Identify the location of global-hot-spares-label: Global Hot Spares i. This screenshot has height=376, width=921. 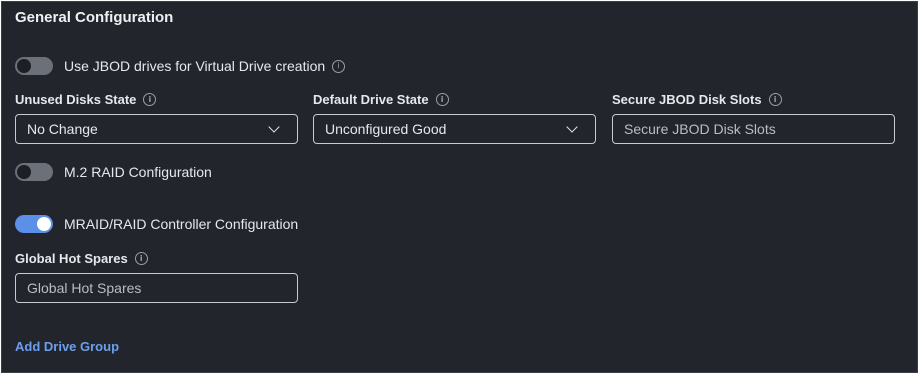
(81, 258).